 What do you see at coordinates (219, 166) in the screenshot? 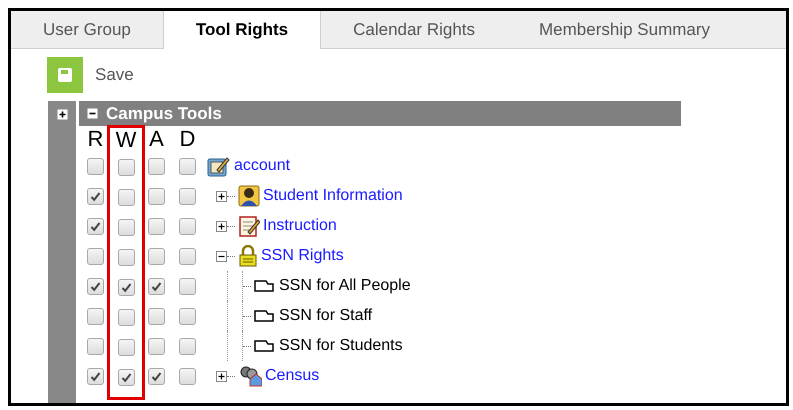
I see `notepad-pencil-icon` at bounding box center [219, 166].